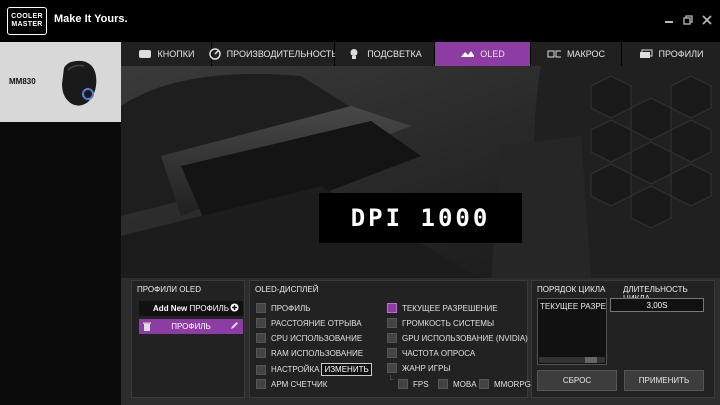  I want to click on gauge-icon, so click(214, 54).